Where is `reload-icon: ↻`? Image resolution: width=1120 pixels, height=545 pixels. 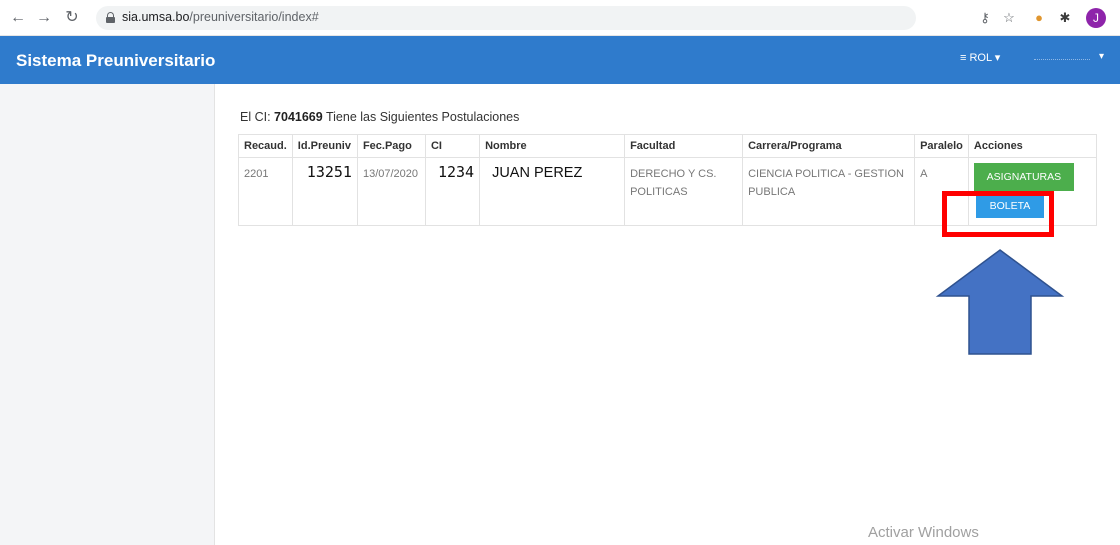
reload-icon: ↻ is located at coordinates (72, 18).